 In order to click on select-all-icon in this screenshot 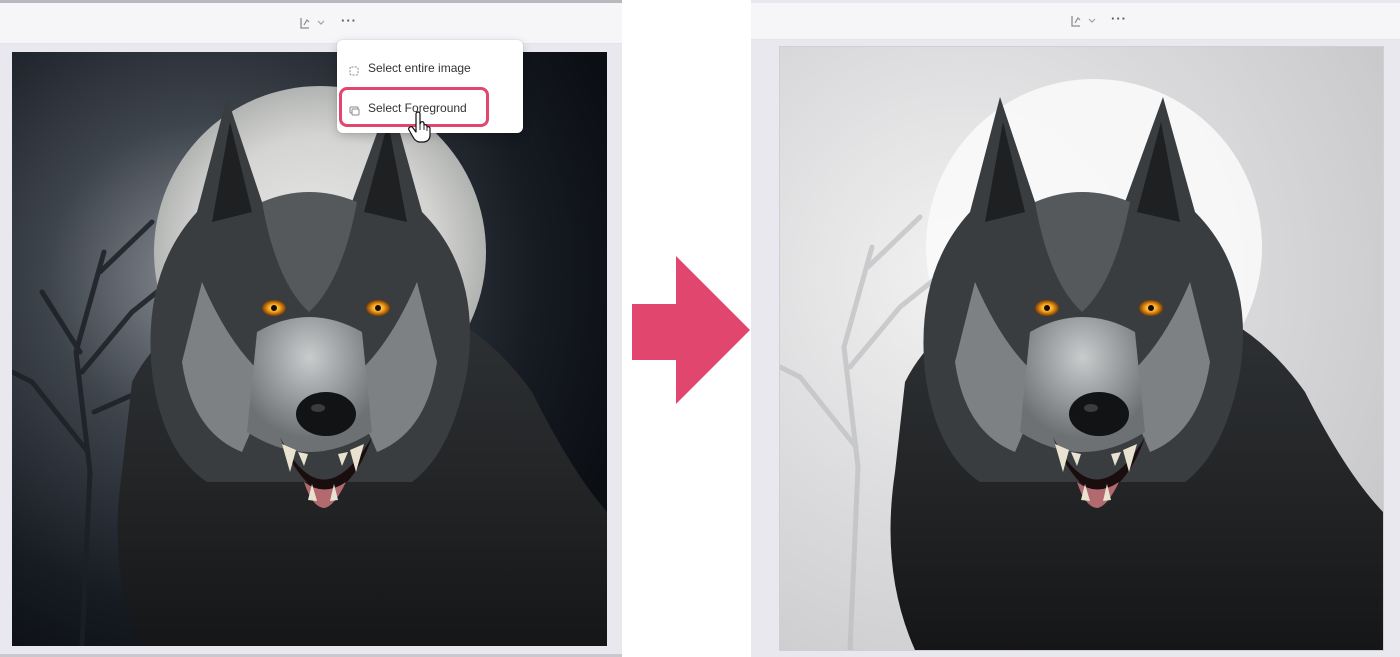, I will do `click(354, 69)`.